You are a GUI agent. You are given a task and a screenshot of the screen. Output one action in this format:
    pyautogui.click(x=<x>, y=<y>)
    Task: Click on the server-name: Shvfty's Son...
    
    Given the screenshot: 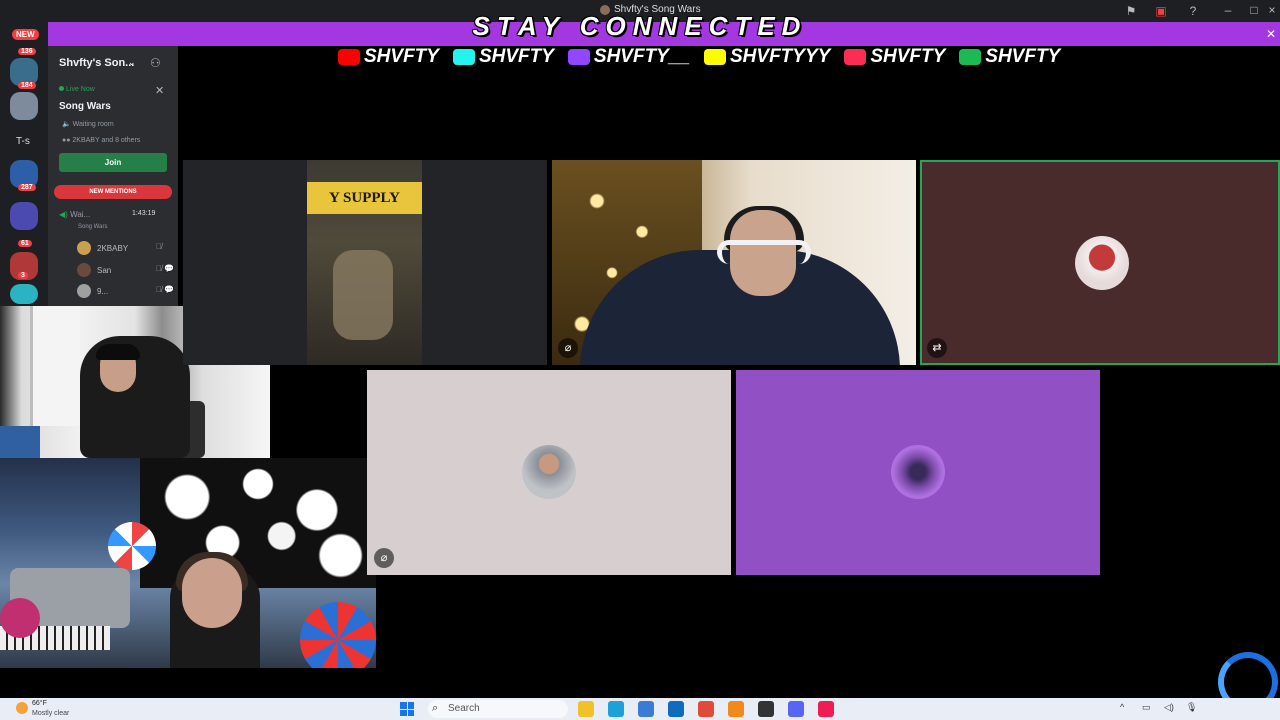 What is the action you would take?
    pyautogui.click(x=96, y=63)
    